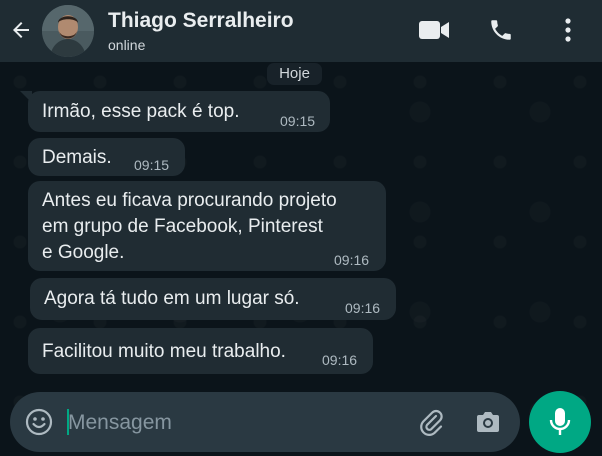 Image resolution: width=602 pixels, height=456 pixels. I want to click on back-arrow-icon, so click(21, 30).